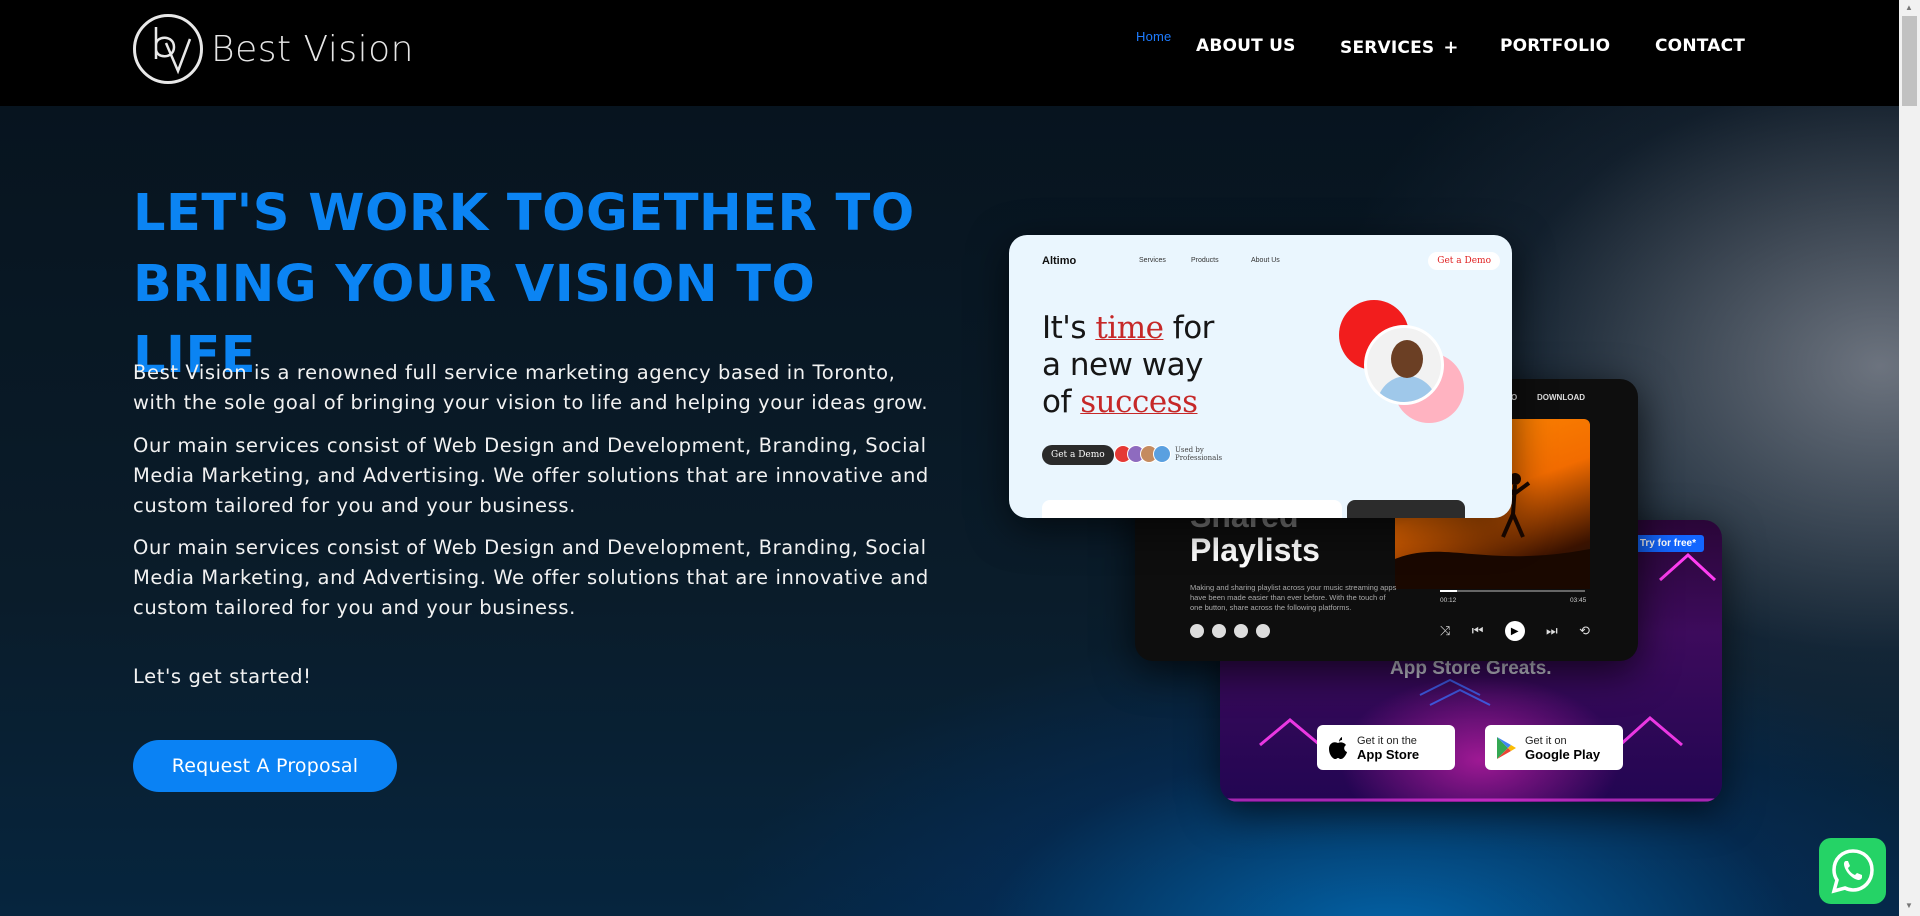  What do you see at coordinates (1069, 328) in the screenshot?
I see `altimo-headline-part: It's` at bounding box center [1069, 328].